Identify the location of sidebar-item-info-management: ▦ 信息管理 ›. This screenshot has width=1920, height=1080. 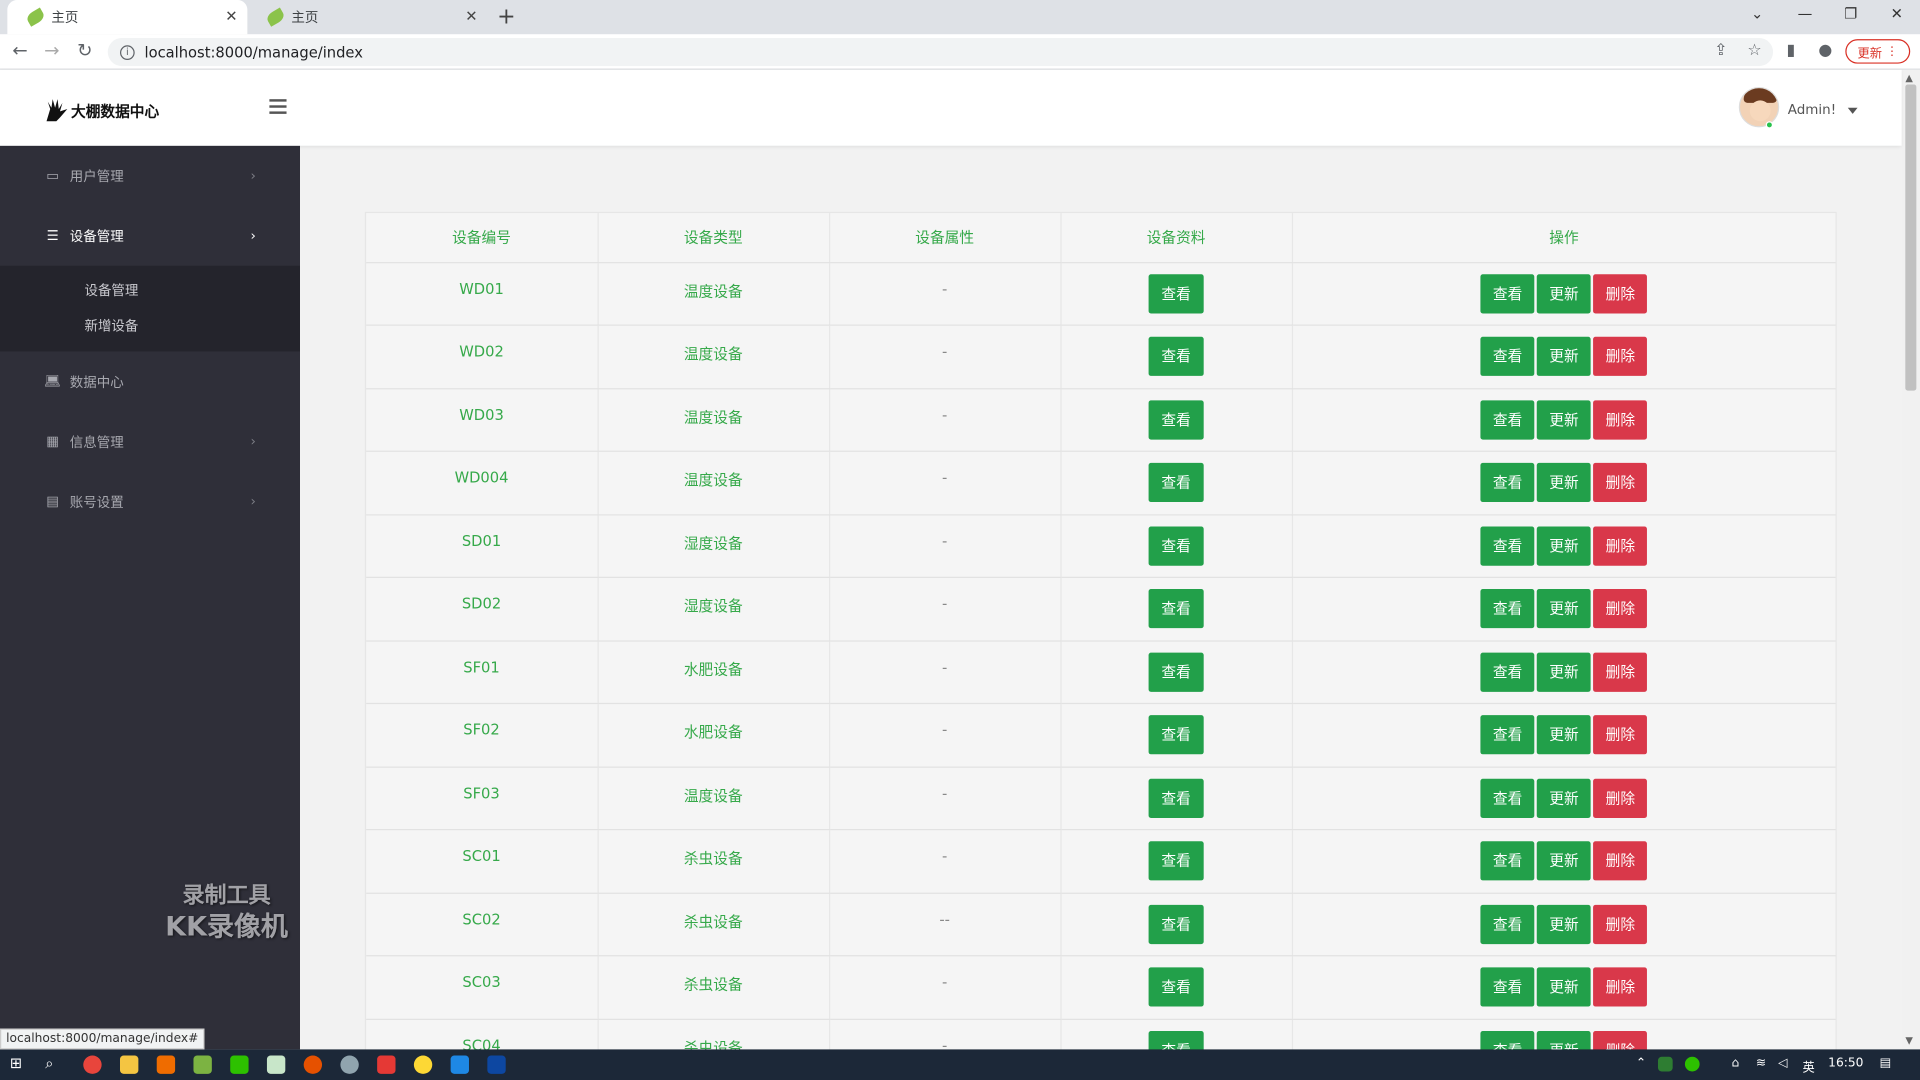
(150, 441).